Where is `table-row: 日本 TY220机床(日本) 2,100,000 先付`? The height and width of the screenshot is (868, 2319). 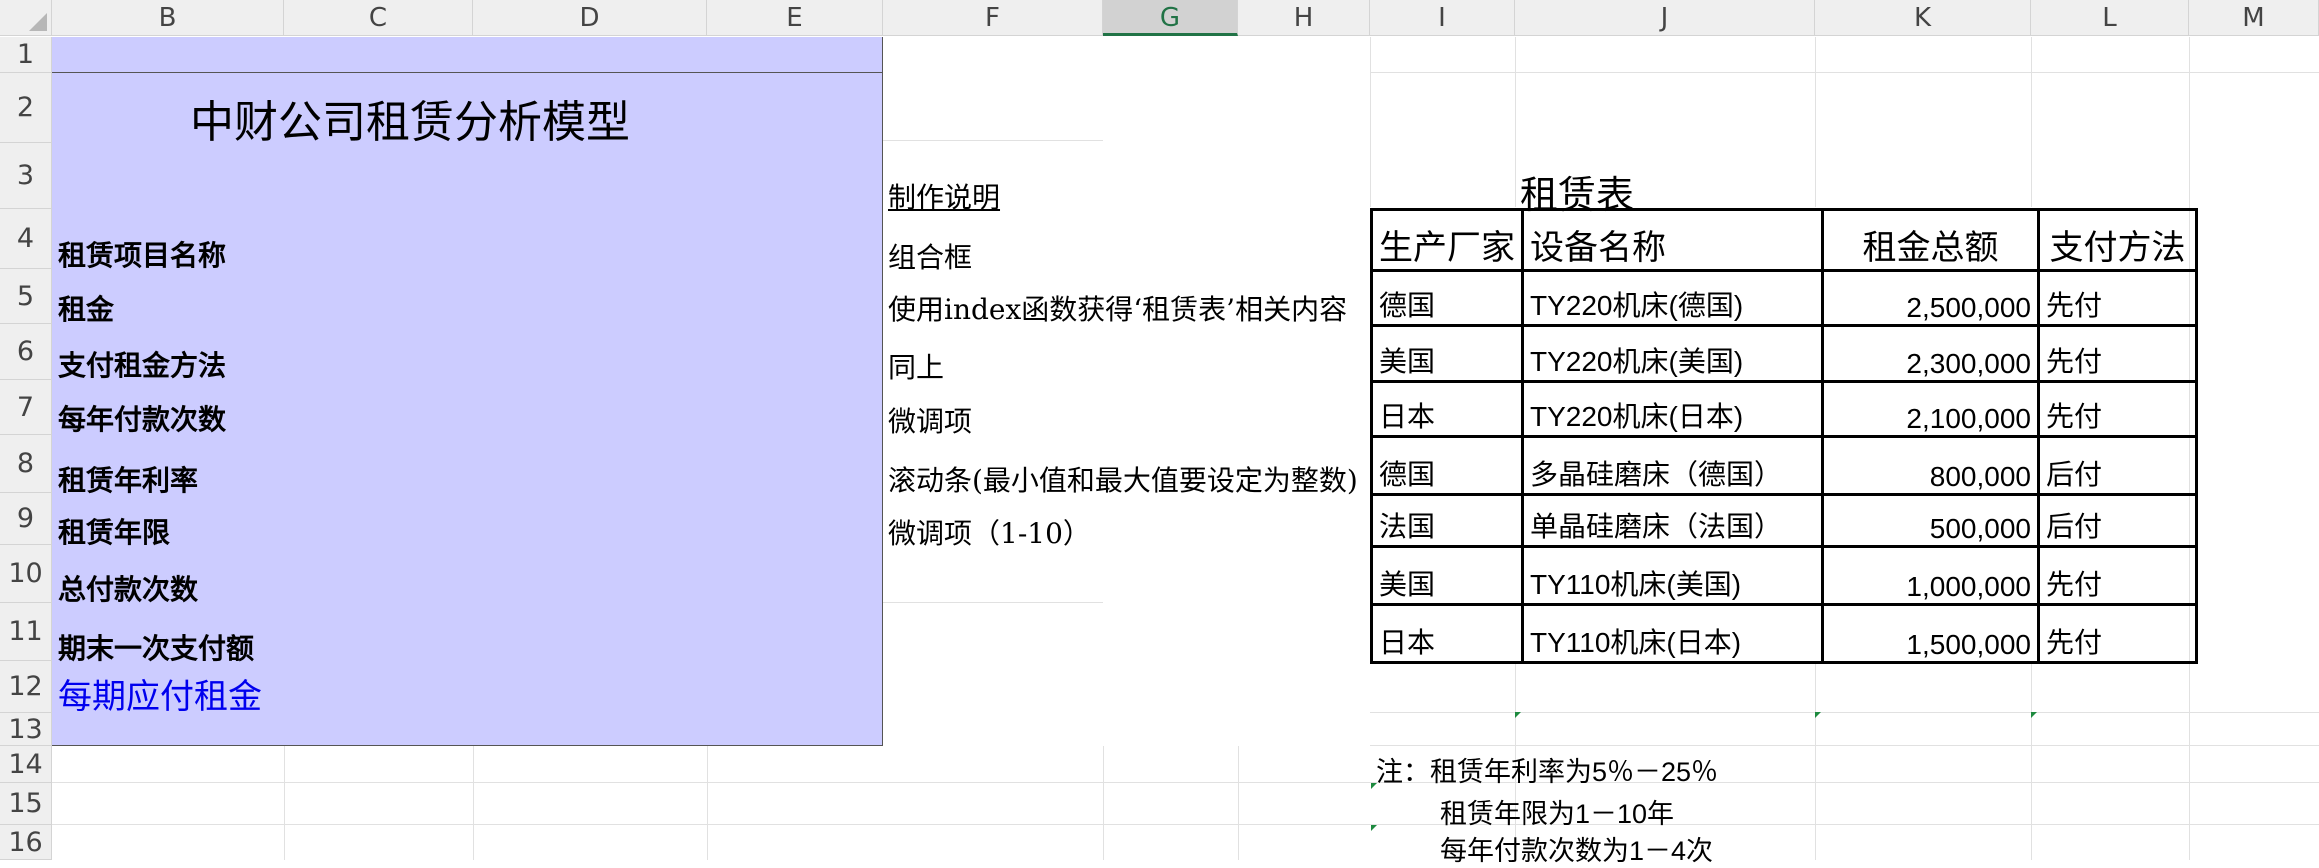
table-row: 日本 TY220机床(日本) 2,100,000 先付 is located at coordinates (1784, 409).